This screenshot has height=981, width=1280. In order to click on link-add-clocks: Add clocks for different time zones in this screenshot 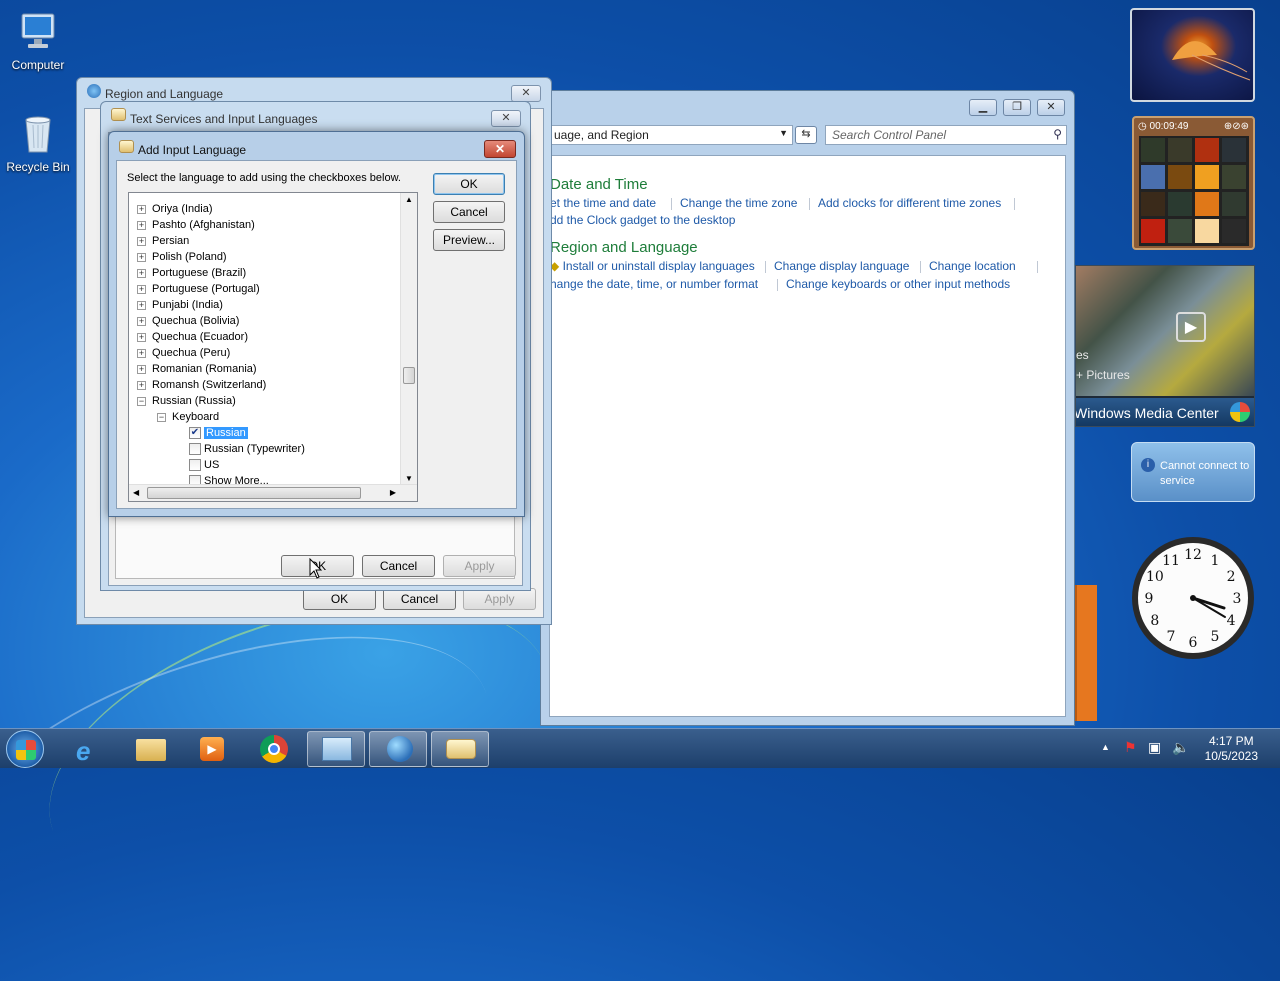, I will do `click(909, 203)`.